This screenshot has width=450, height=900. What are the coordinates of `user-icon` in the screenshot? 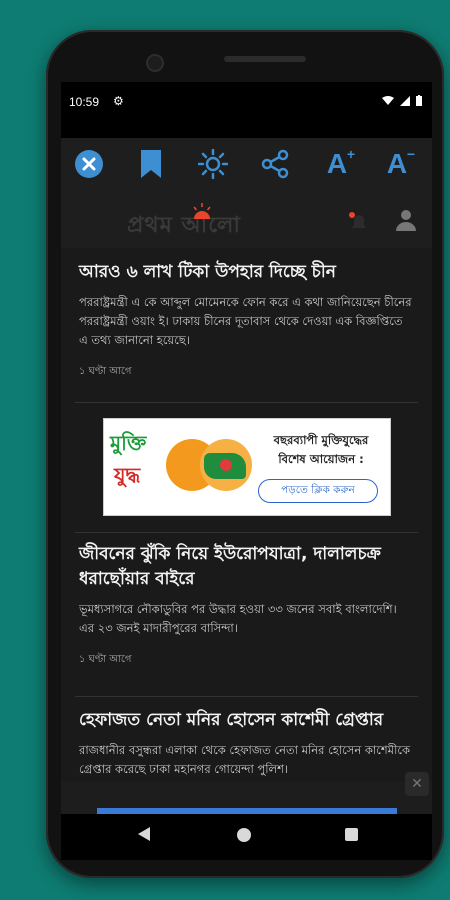 It's located at (406, 220).